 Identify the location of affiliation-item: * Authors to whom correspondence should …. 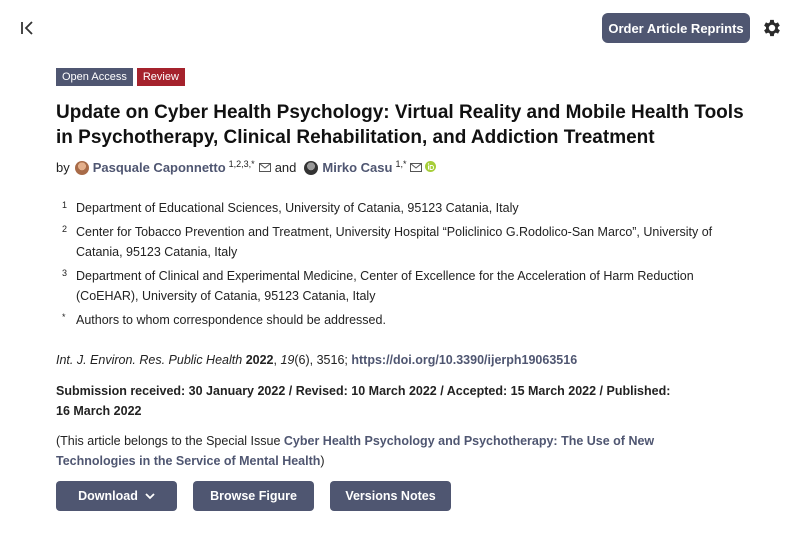
(407, 320).